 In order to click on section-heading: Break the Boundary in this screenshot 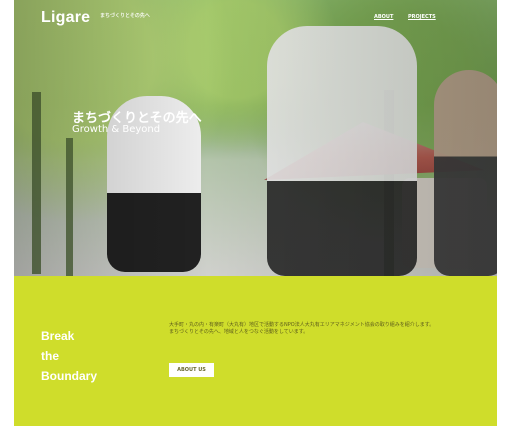, I will do `click(69, 356)`.